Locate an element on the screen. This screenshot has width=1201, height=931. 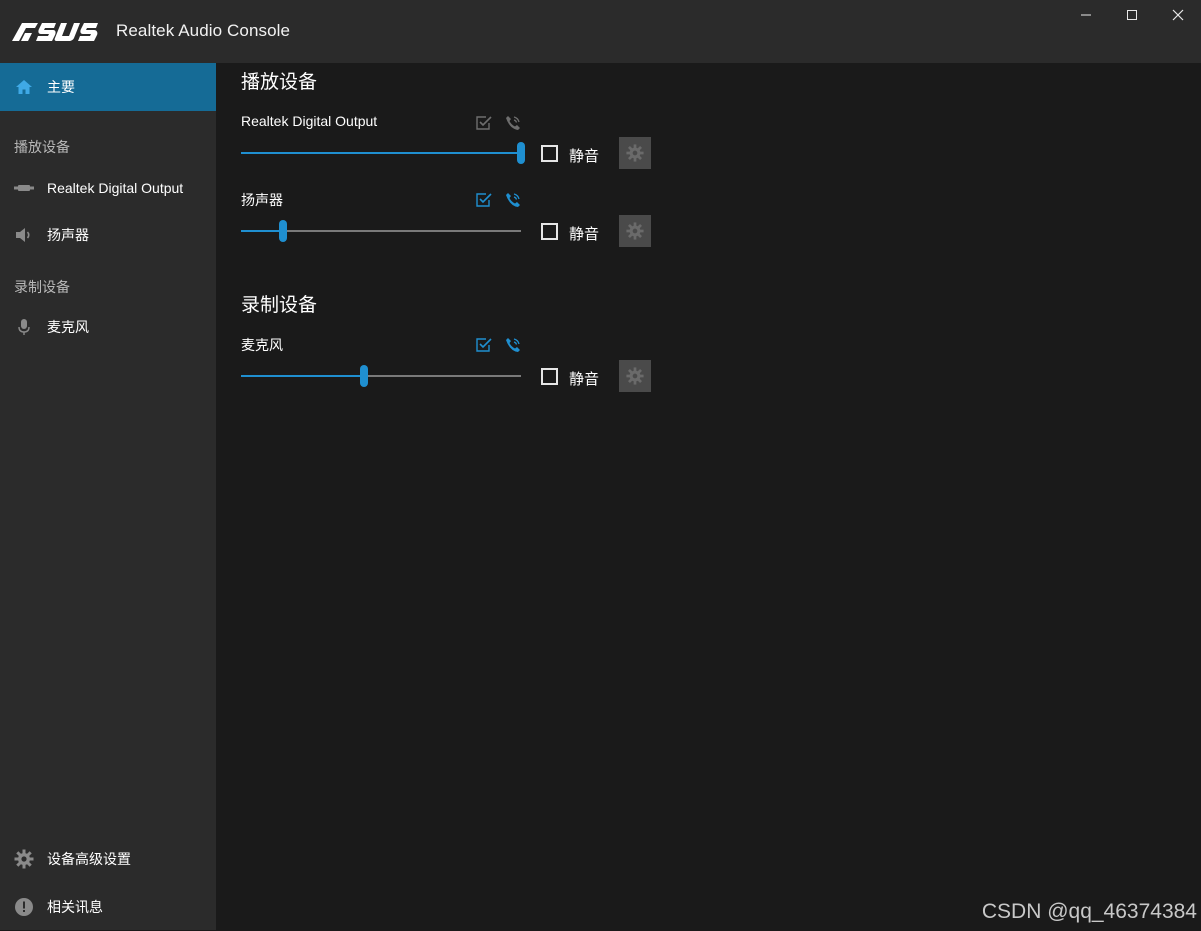
window-controls is located at coordinates (1132, 15).